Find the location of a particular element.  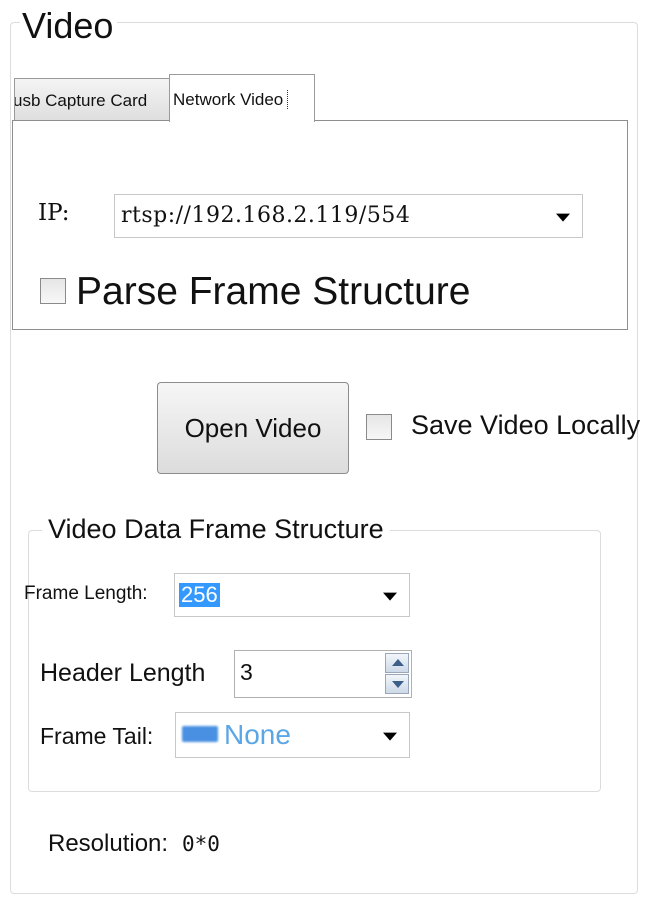

spin-down-button is located at coordinates (397, 684).